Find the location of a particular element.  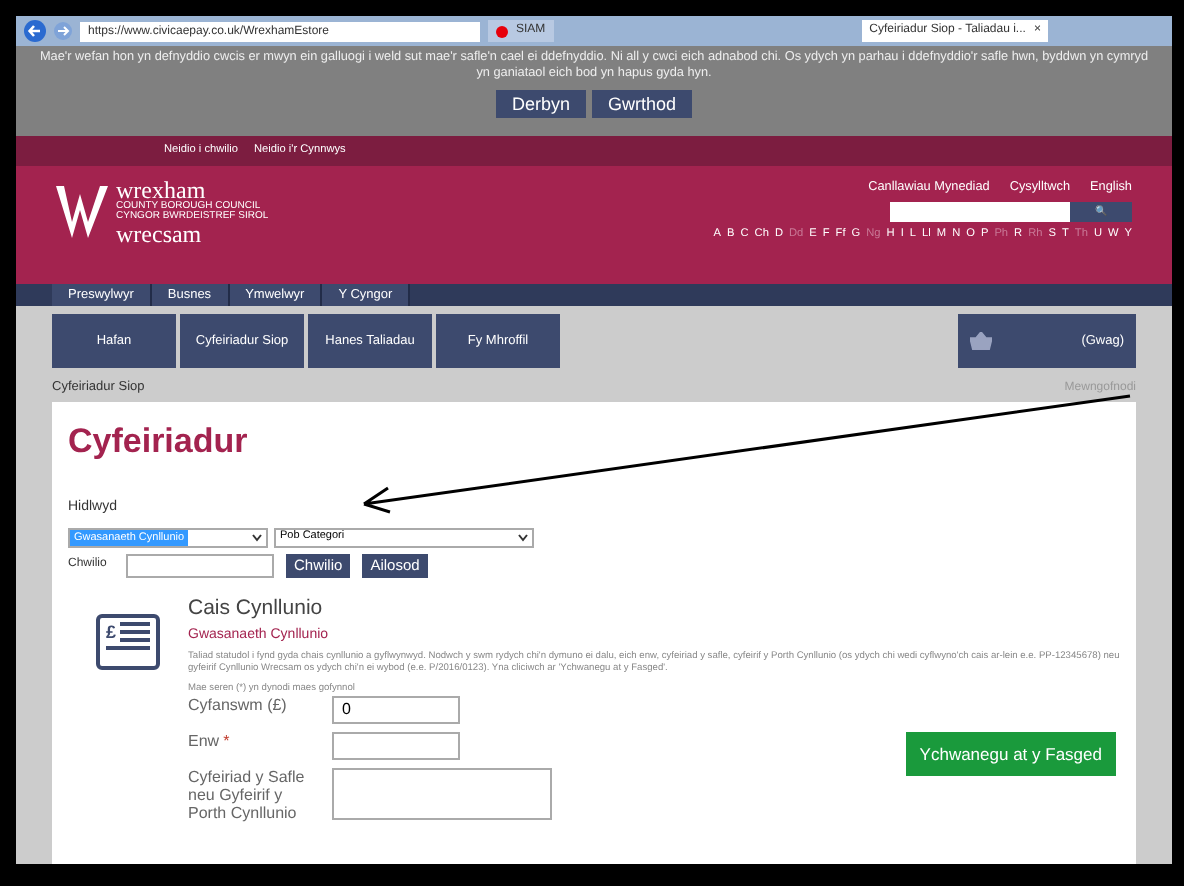

logo-text: wrecsam is located at coordinates (160, 234).